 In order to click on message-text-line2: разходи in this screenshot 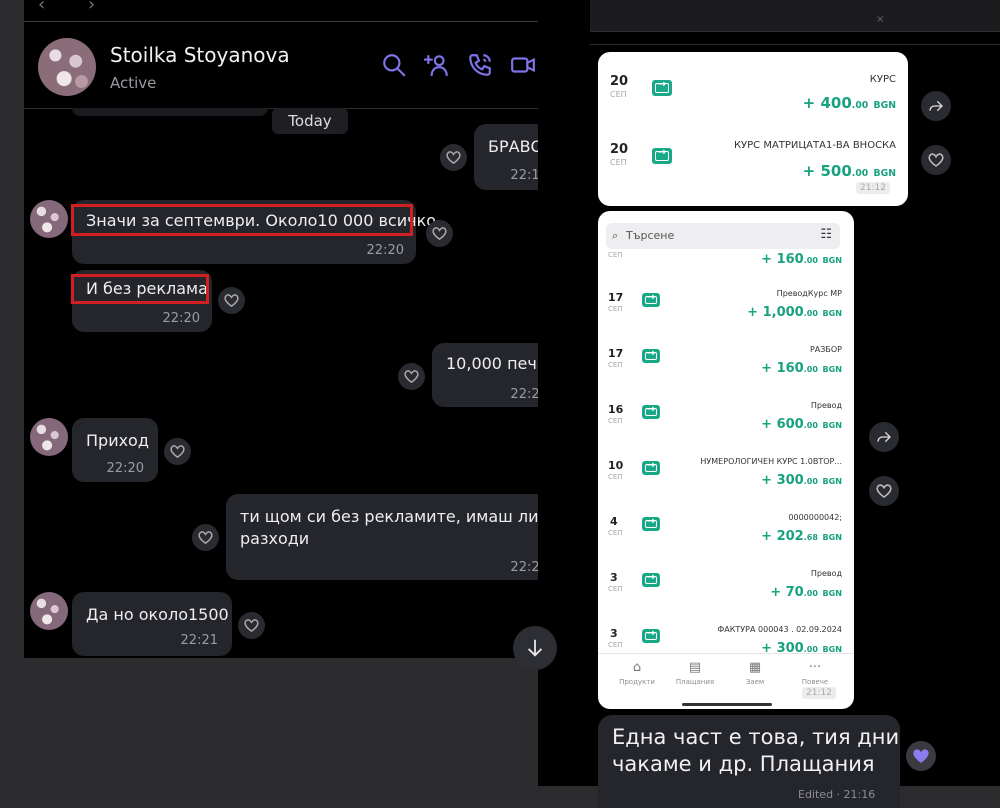, I will do `click(275, 538)`.